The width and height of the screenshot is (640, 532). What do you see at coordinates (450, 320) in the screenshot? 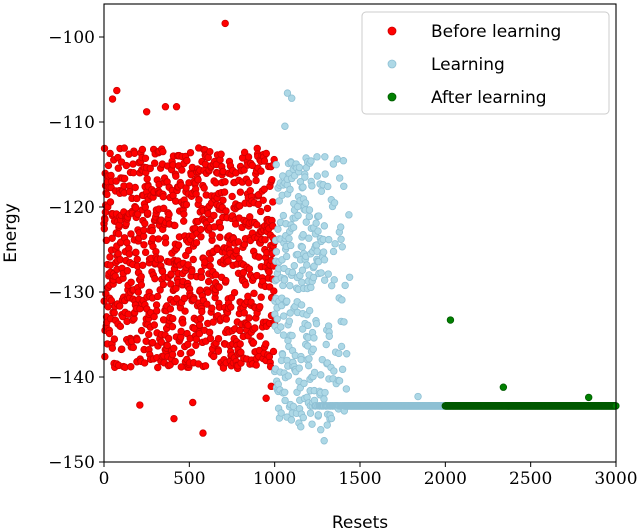
I see `after-learning-point` at bounding box center [450, 320].